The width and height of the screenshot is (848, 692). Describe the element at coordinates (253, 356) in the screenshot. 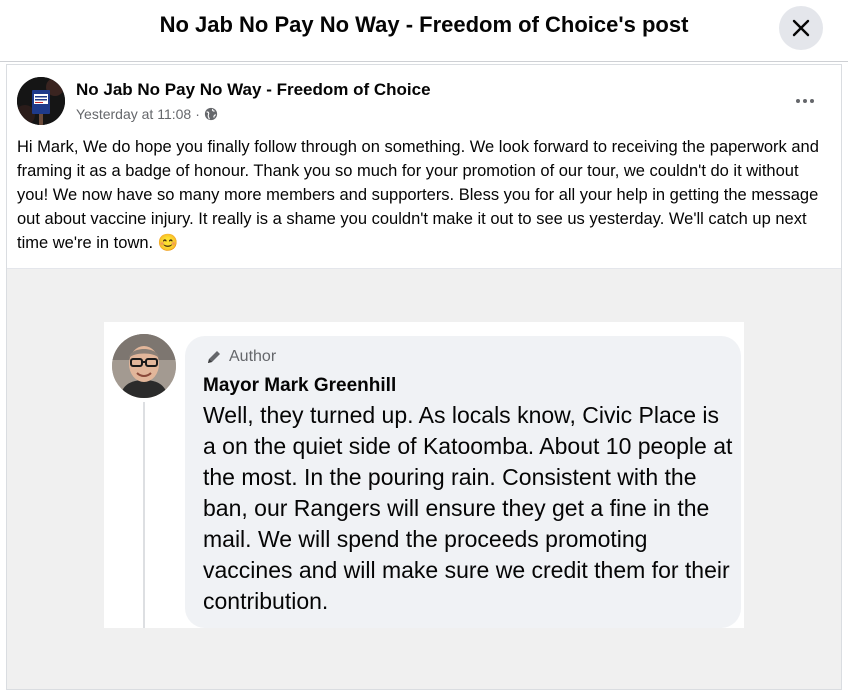

I see `author-badge-label: Author` at that location.